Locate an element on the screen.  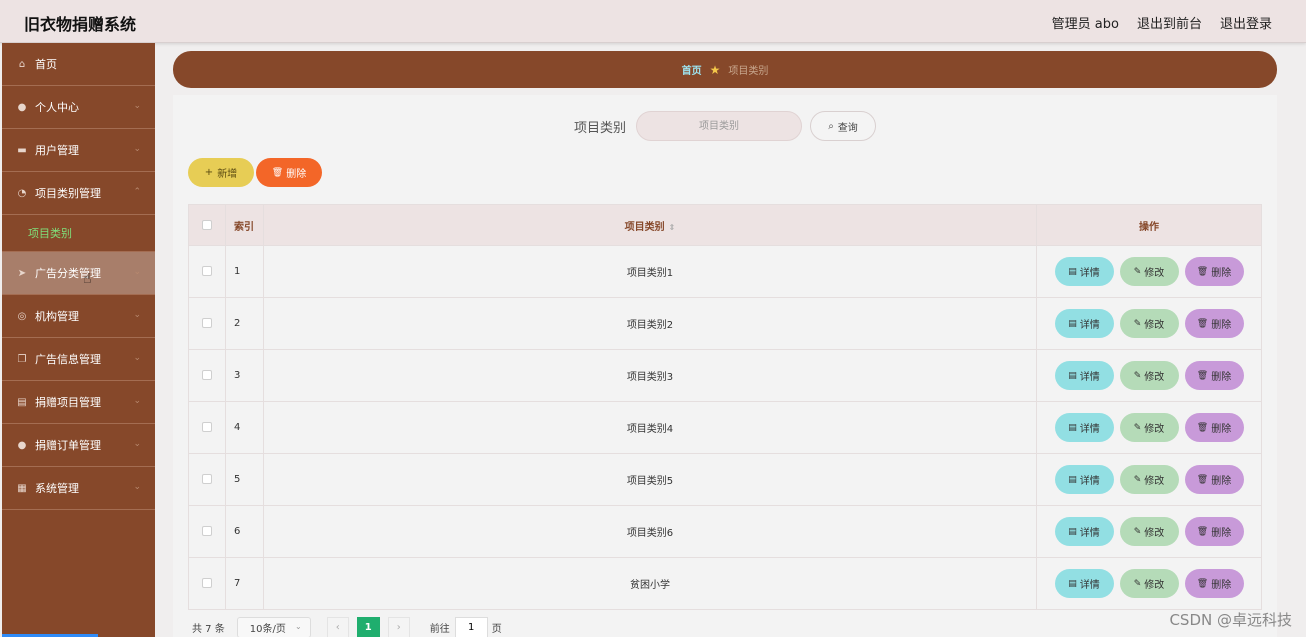
header-ops: 操作 is located at coordinates (1149, 225).